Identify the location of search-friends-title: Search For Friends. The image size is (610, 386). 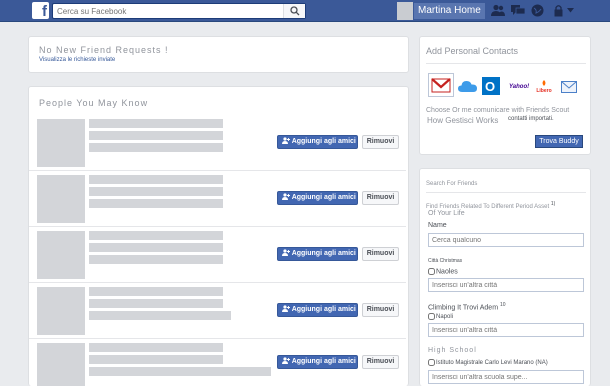
(452, 184).